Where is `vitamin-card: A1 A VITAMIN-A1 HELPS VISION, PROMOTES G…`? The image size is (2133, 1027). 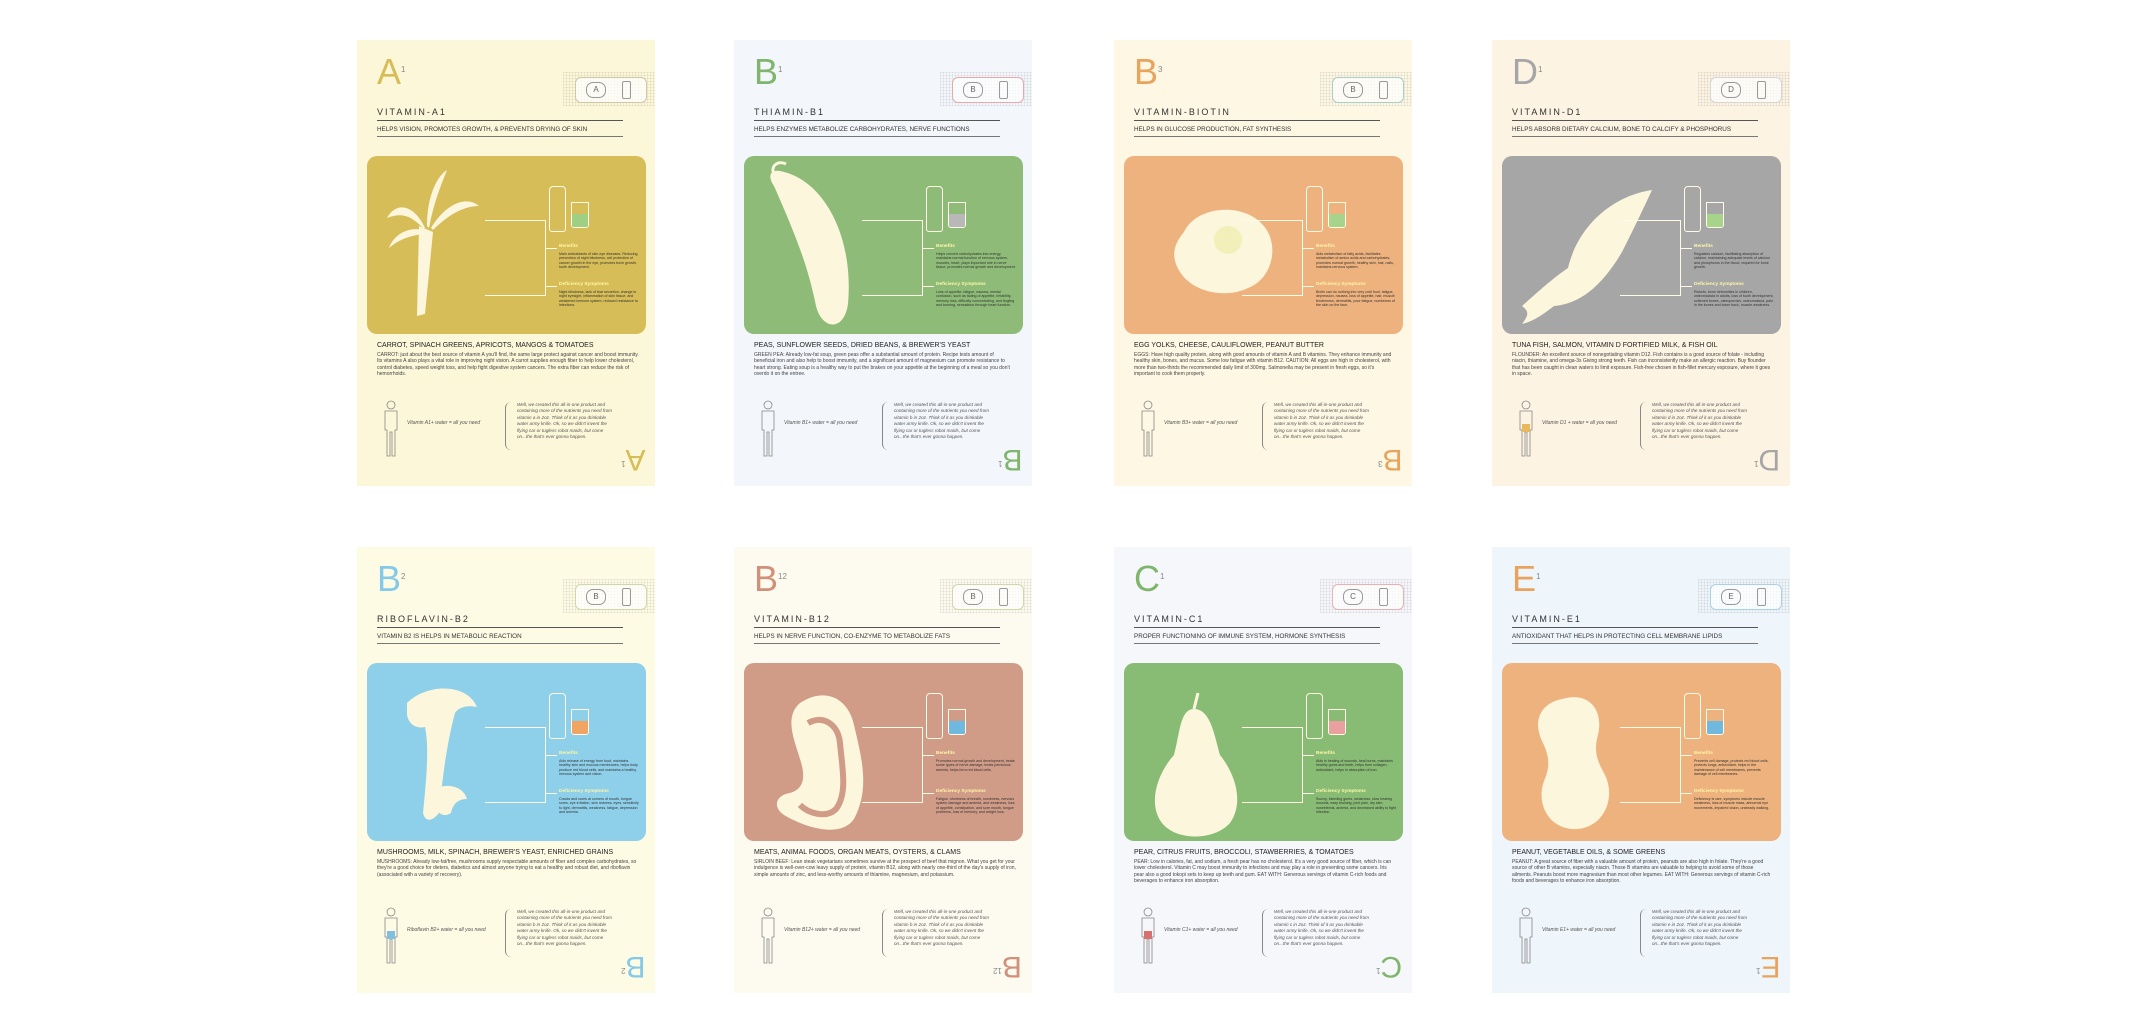 vitamin-card: A1 A VITAMIN-A1 HELPS VISION, PROMOTES G… is located at coordinates (506, 263).